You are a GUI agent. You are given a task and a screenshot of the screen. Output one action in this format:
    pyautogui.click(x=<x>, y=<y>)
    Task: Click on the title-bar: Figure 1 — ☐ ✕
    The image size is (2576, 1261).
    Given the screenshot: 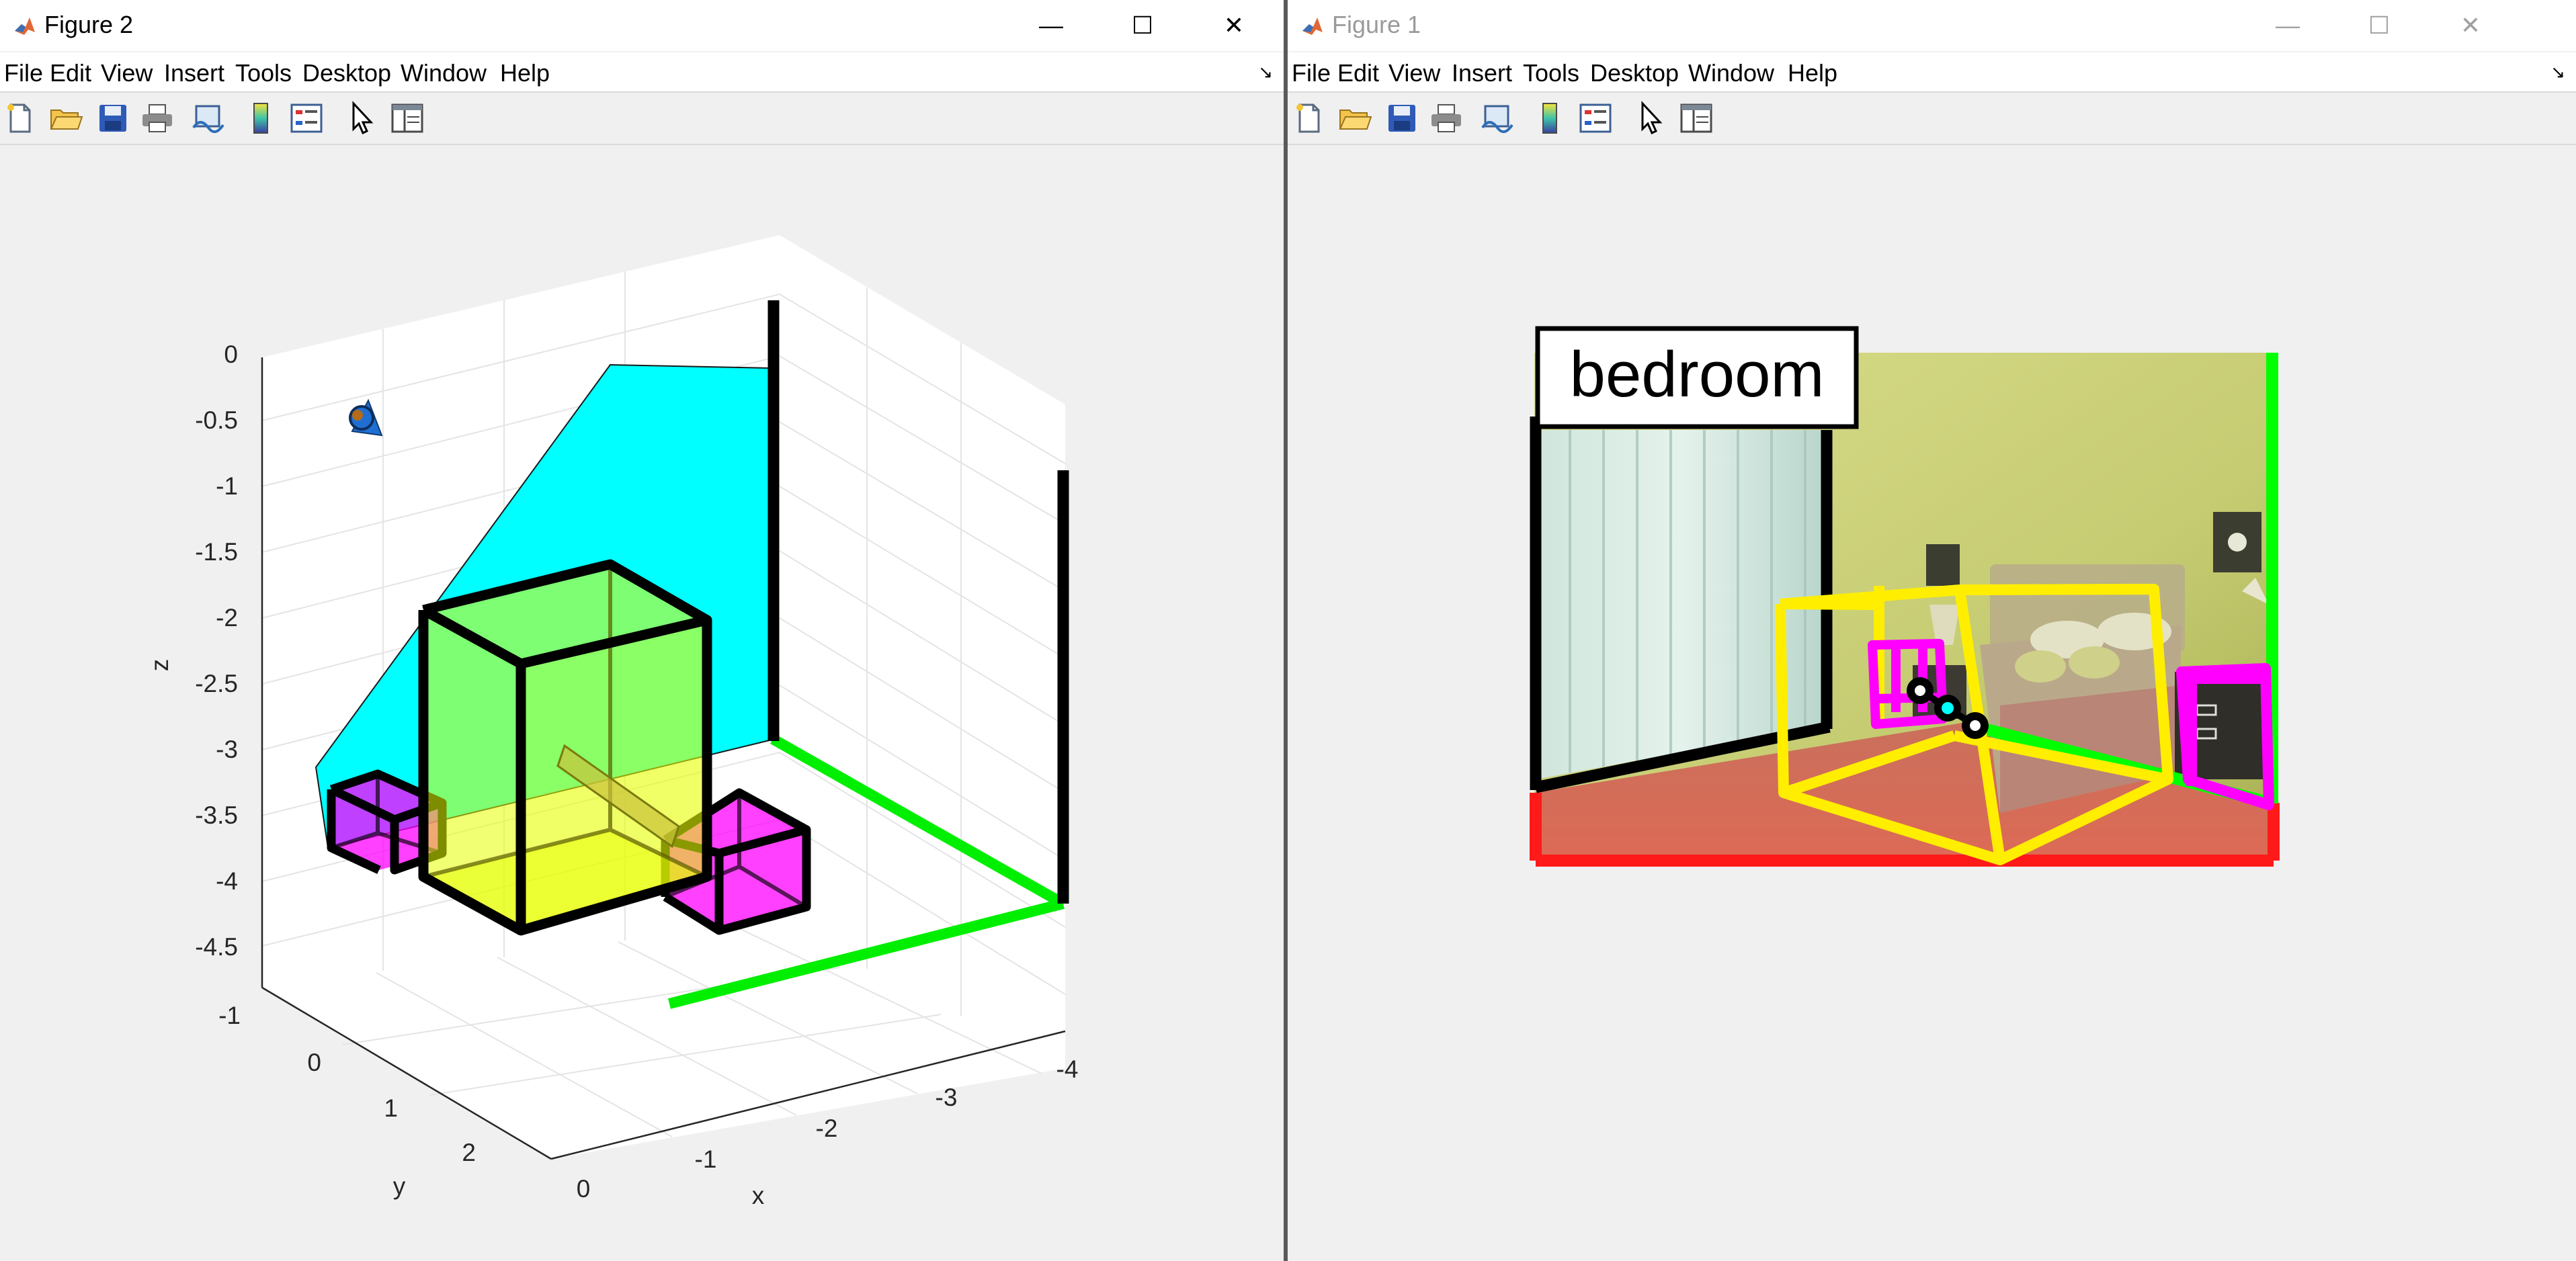 What is the action you would take?
    pyautogui.click(x=1932, y=25)
    